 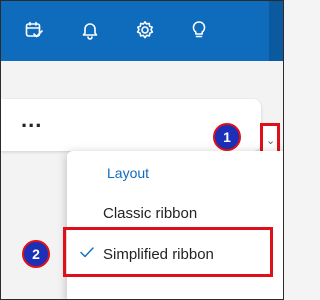 What do you see at coordinates (168, 252) in the screenshot?
I see `highlight-simplified-ribbon` at bounding box center [168, 252].